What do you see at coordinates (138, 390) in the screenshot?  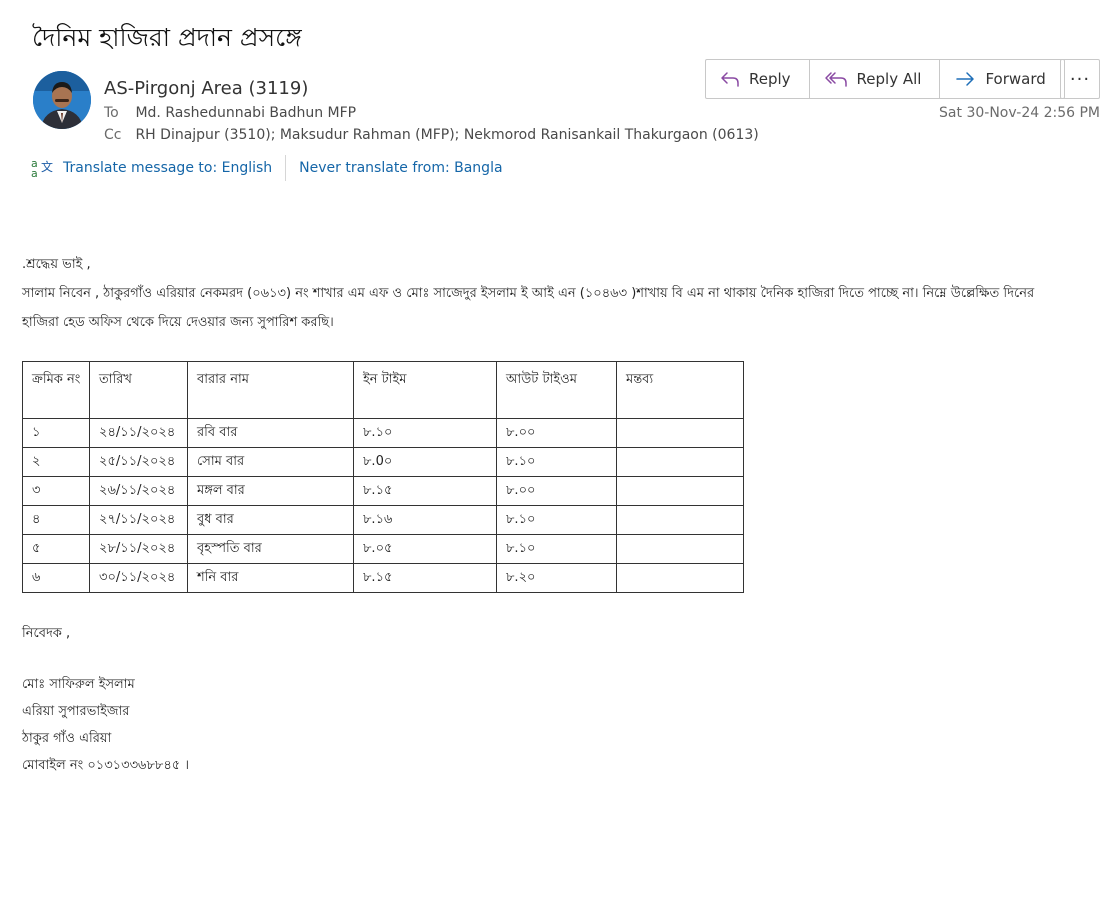 I see `header-date: তারিখ` at bounding box center [138, 390].